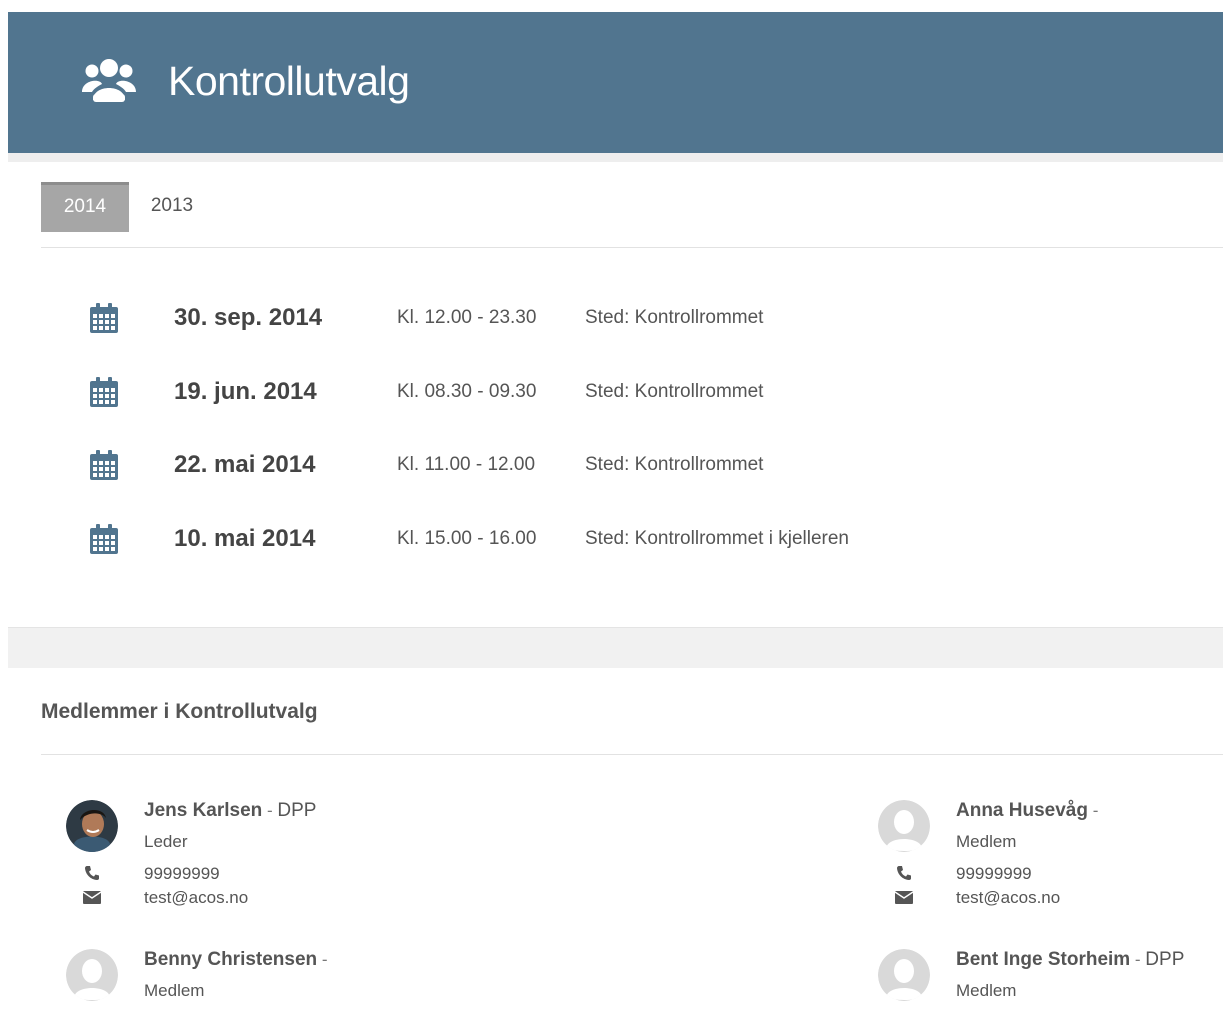 Image resolution: width=1223 pixels, height=1010 pixels. Describe the element at coordinates (615, 647) in the screenshot. I see `section-divider` at that location.